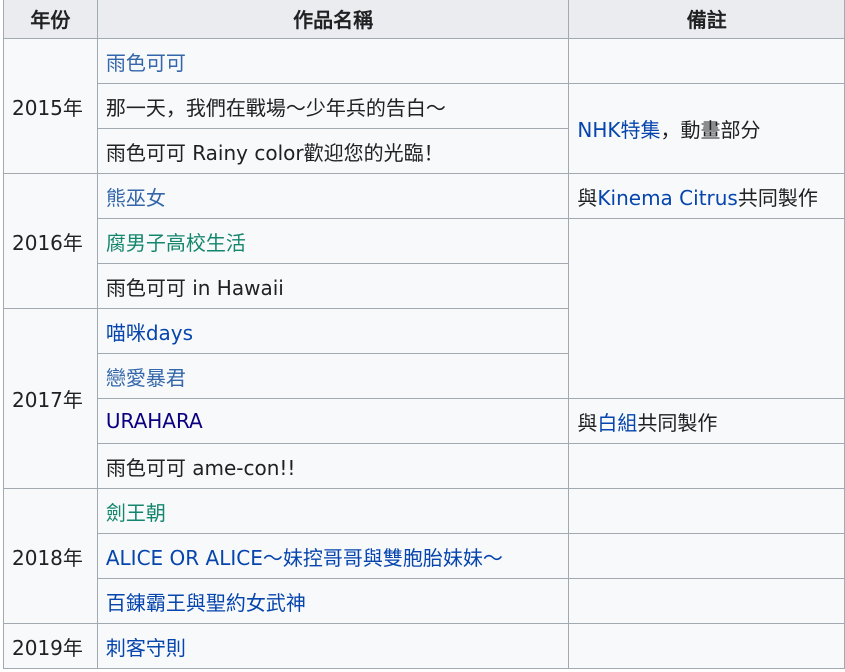  I want to click on note-cell: 與白組共同製作, so click(706, 421).